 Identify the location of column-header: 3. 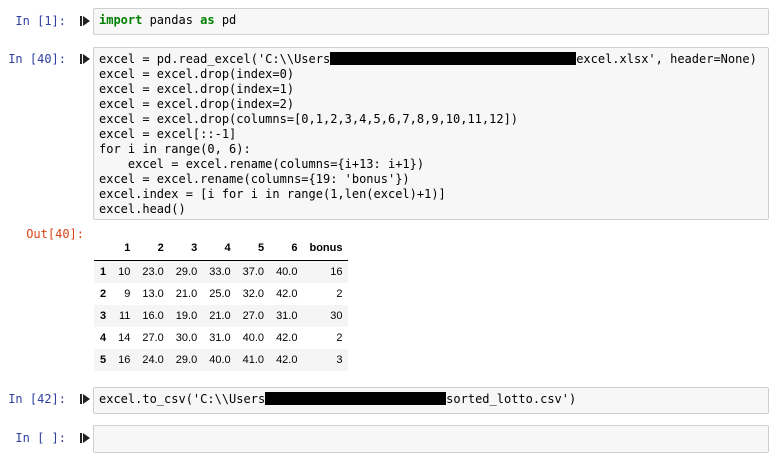
(186, 248).